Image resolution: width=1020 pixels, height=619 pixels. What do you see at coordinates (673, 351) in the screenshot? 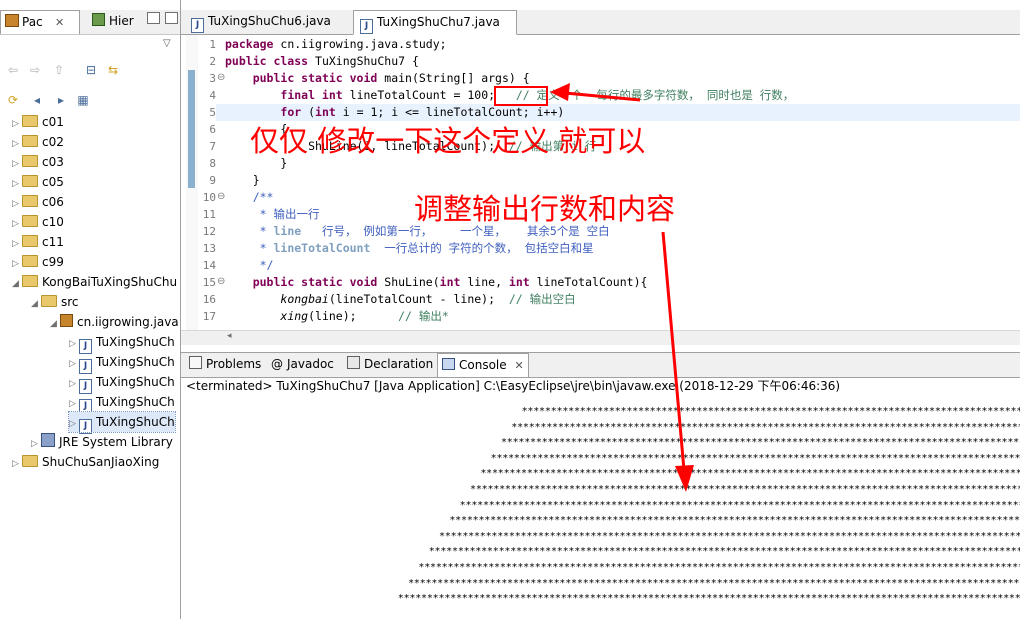
I see `arrow-to-output` at bounding box center [673, 351].